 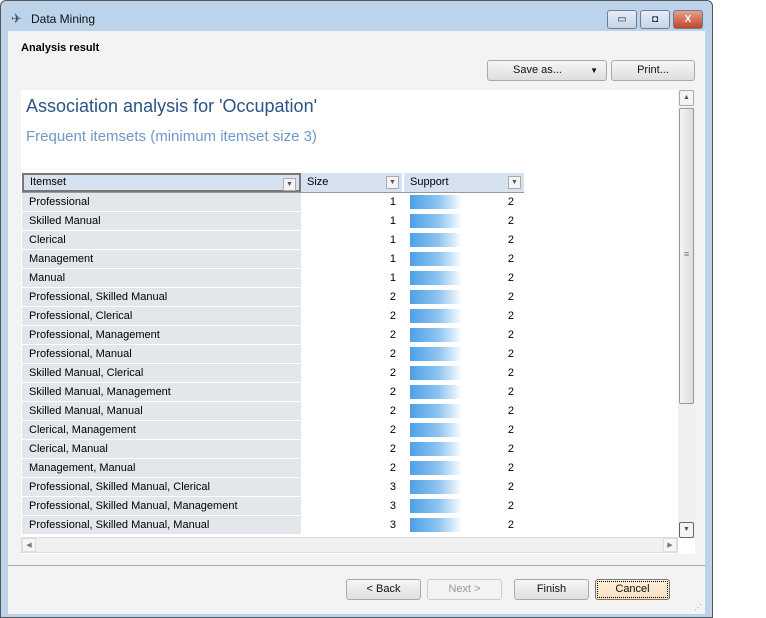 I want to click on table-row: Professional, Manual 2 2, so click(x=273, y=354).